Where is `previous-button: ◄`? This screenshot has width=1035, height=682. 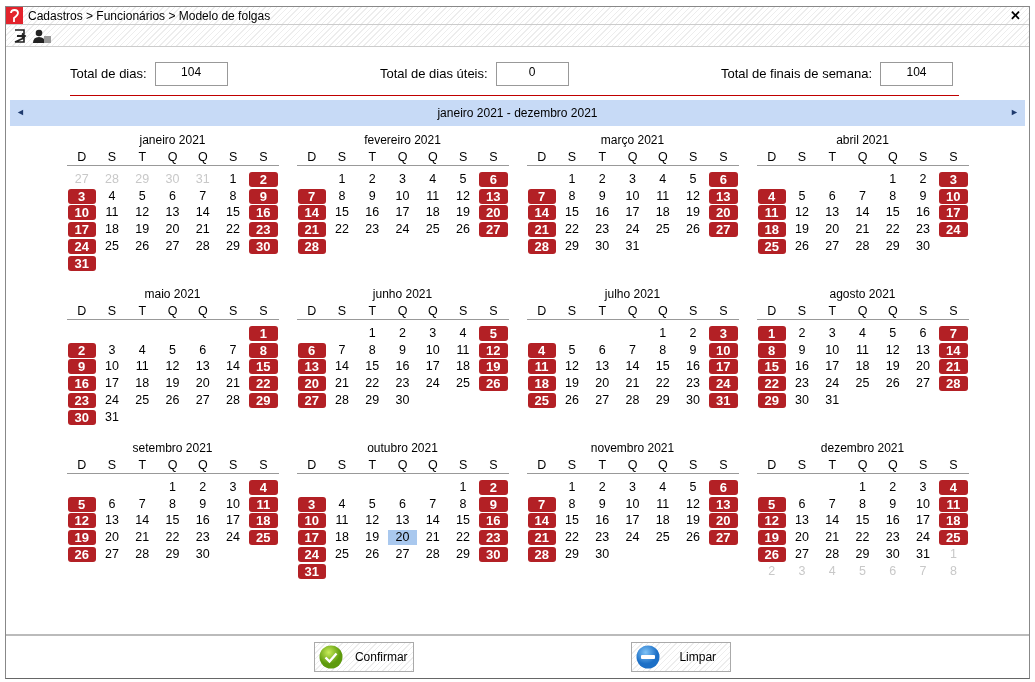 previous-button: ◄ is located at coordinates (20, 113).